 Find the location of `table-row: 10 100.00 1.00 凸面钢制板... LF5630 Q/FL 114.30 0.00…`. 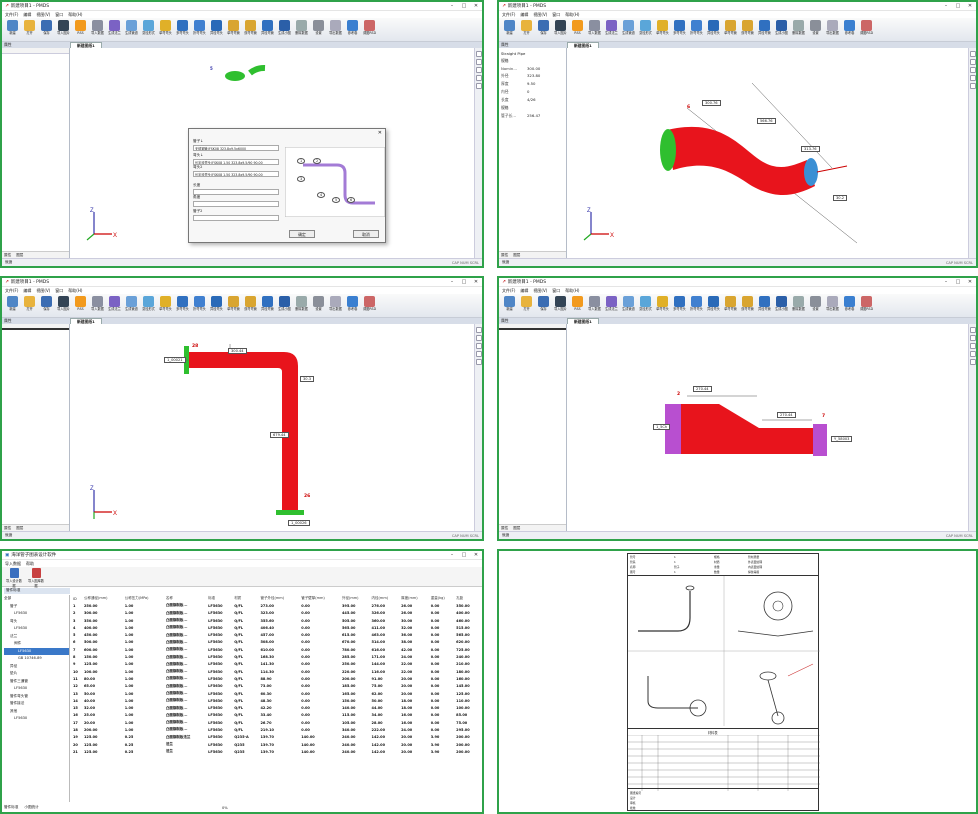

table-row: 10 100.00 1.00 凸面钢制板... LF5630 Q/FL 114.30 0.00… is located at coordinates (276, 671).